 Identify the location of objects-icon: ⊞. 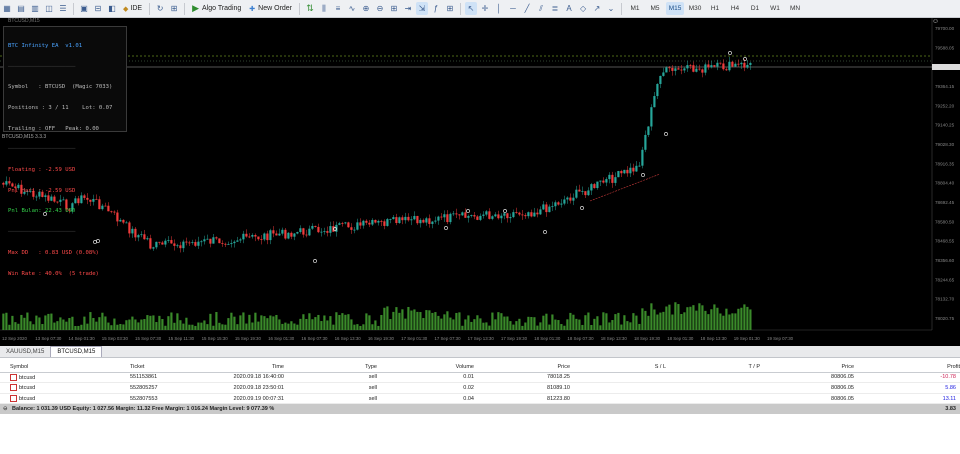
(450, 8).